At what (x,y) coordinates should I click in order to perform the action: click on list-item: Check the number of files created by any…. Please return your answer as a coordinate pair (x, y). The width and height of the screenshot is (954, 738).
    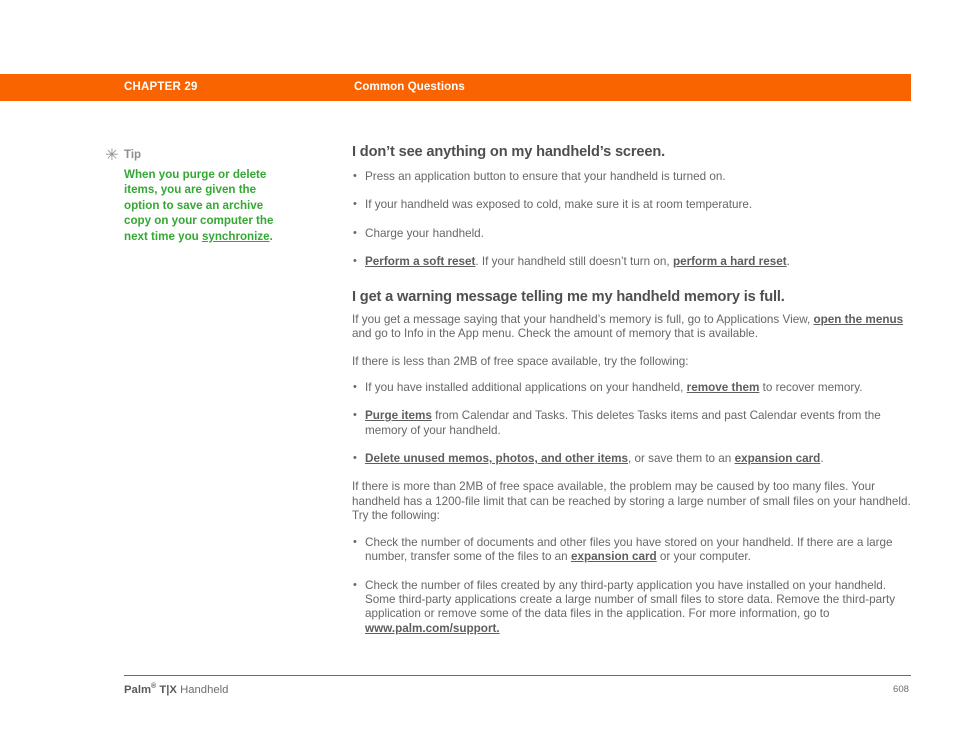
    Looking at the image, I should click on (633, 607).